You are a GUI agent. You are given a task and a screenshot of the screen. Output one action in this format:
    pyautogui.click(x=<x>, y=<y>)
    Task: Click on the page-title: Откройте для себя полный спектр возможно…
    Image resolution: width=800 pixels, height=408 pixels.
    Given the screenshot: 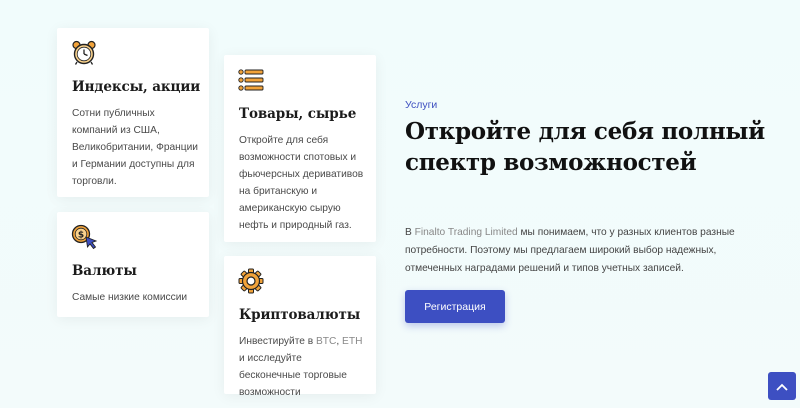 What is the action you would take?
    pyautogui.click(x=585, y=147)
    